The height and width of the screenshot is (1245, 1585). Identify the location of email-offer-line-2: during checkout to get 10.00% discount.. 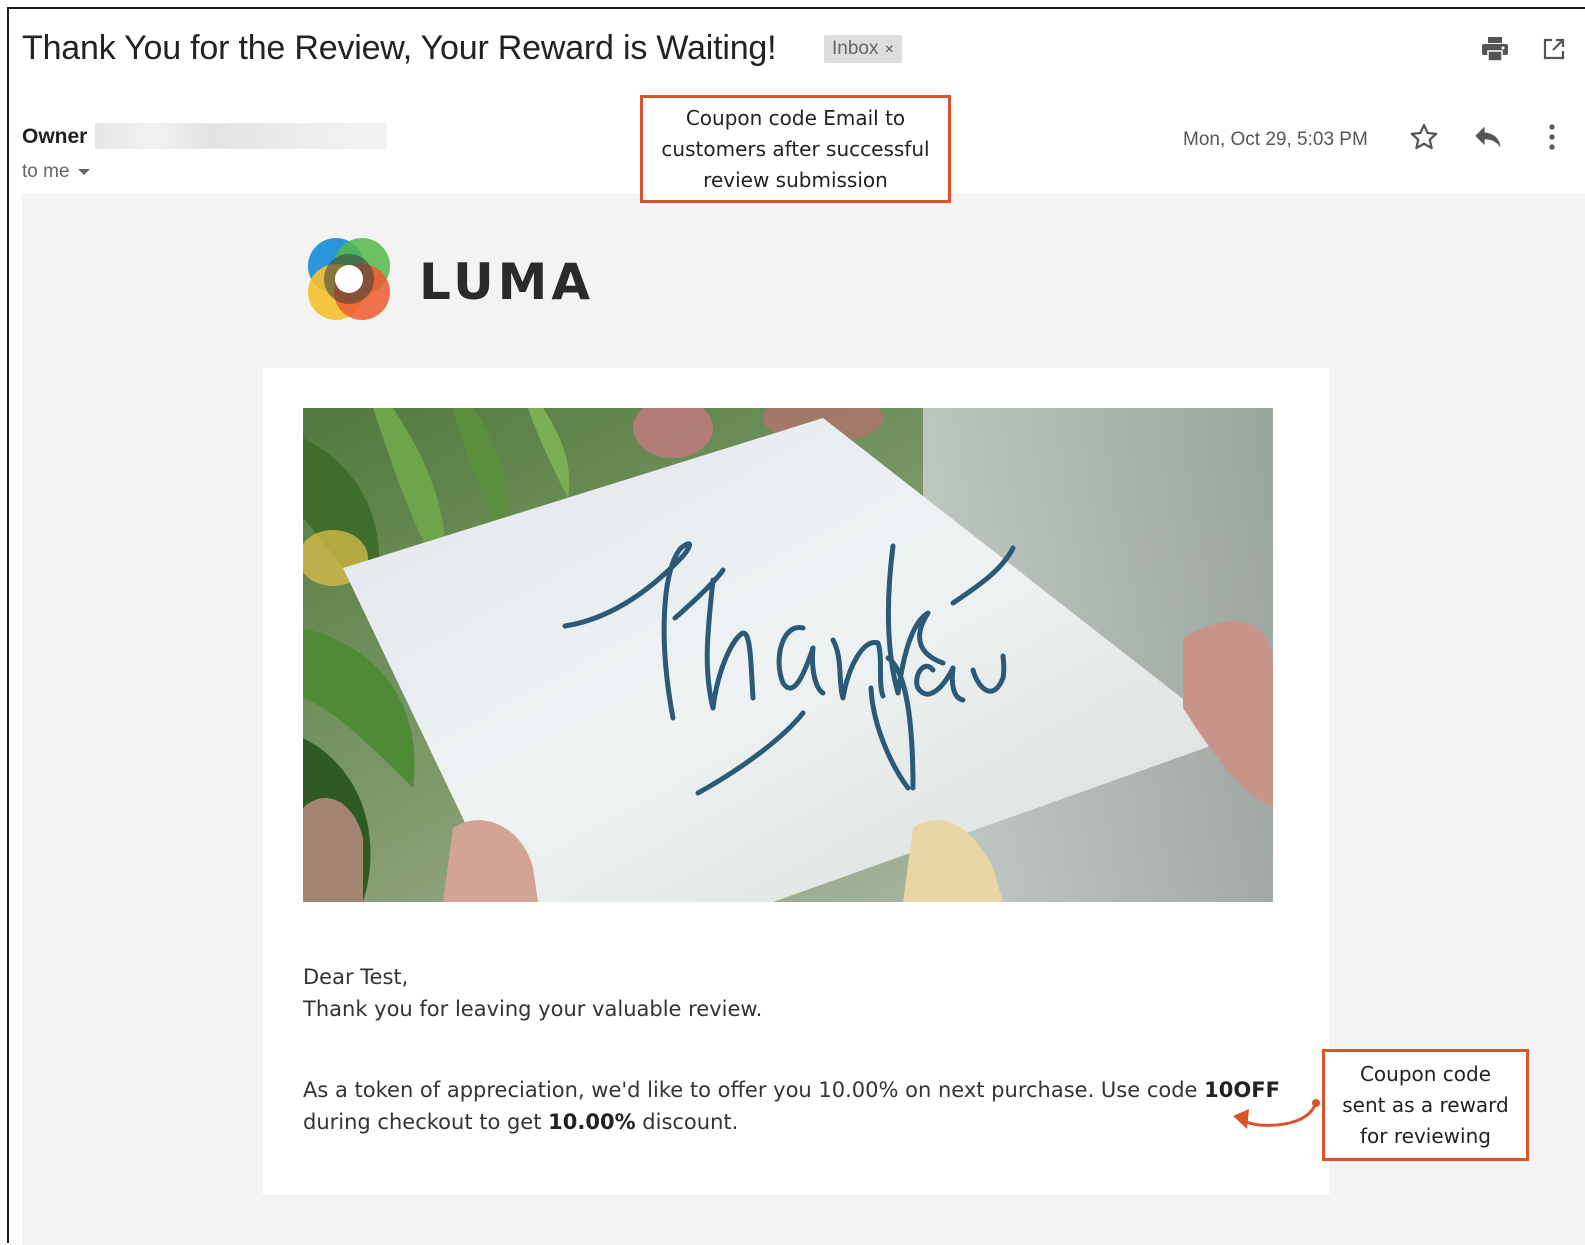
(520, 1122).